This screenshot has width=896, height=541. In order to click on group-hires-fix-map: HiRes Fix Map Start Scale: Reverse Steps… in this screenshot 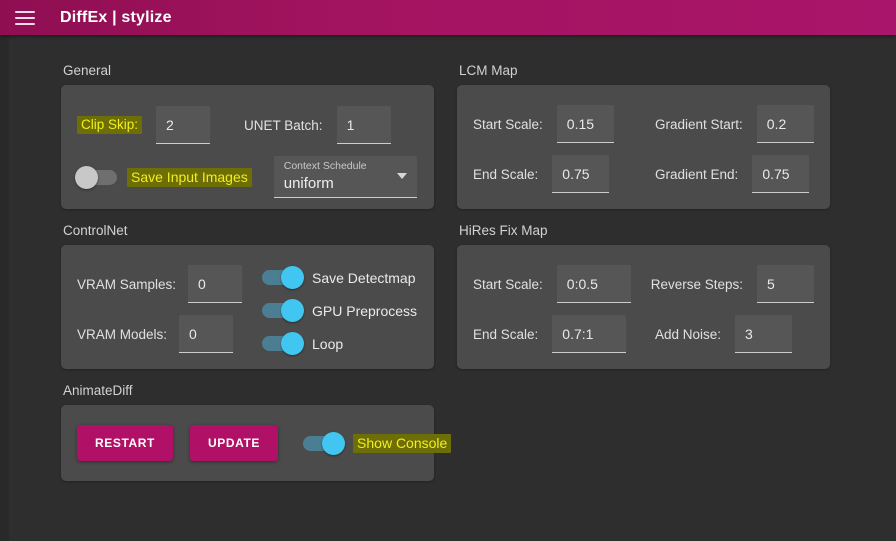, I will do `click(643, 296)`.